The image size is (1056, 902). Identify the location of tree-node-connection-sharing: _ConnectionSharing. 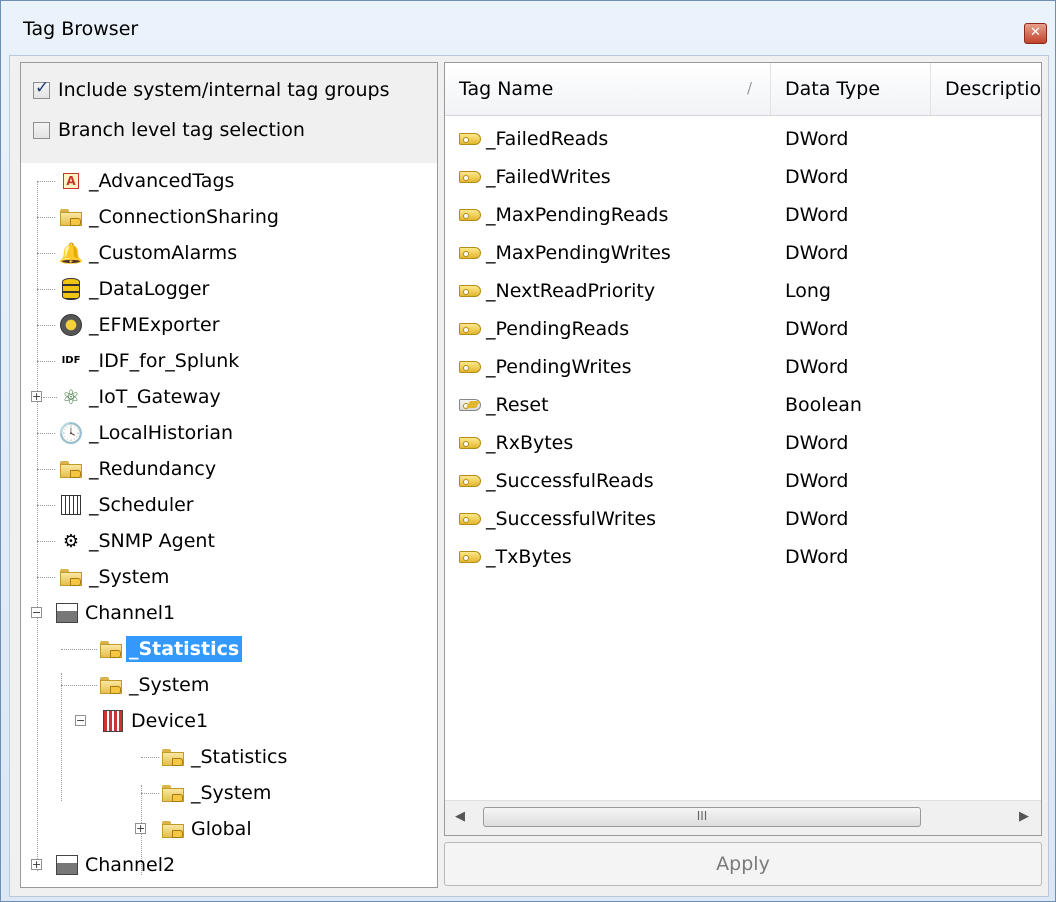
(159, 217).